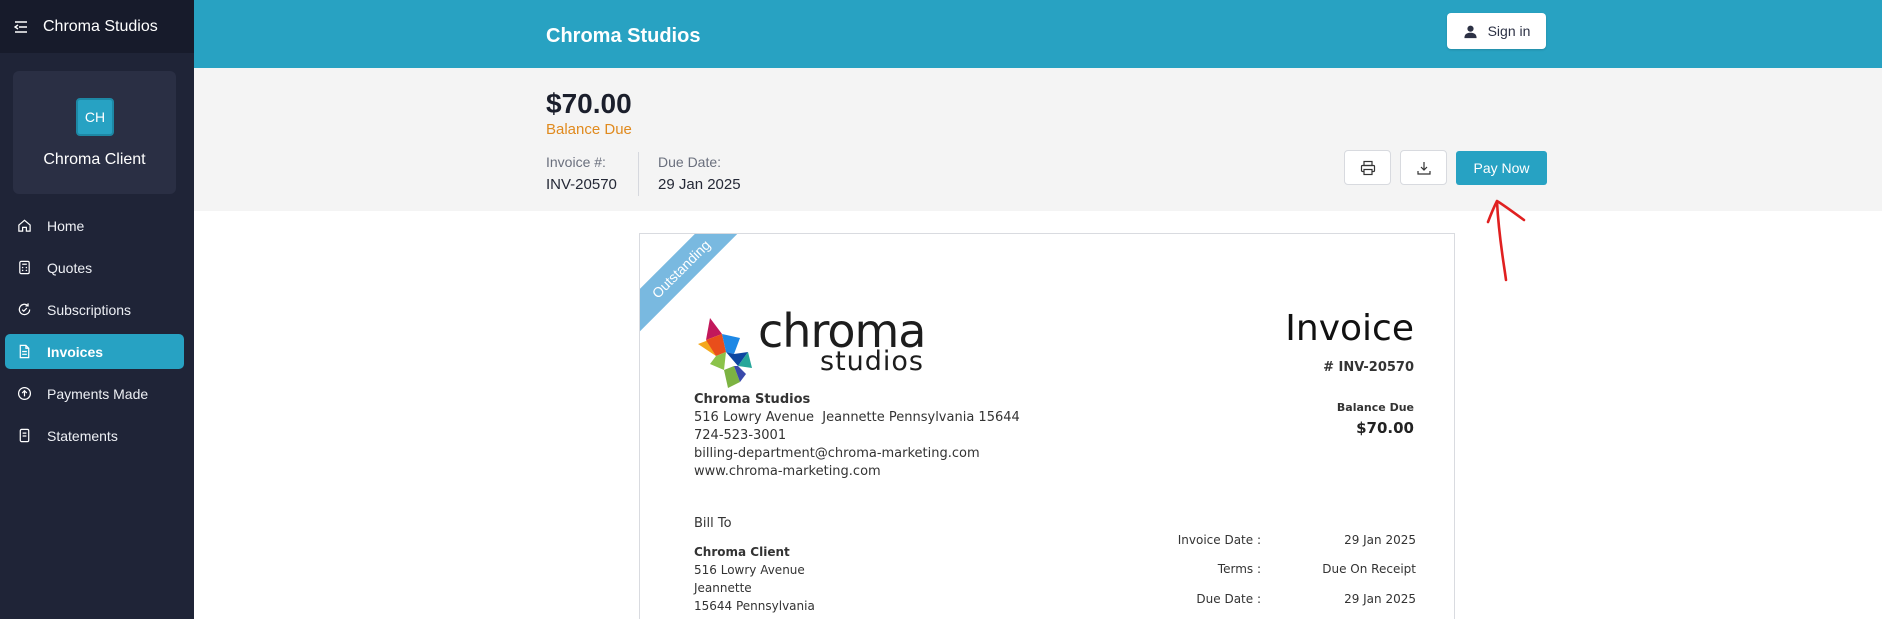 The height and width of the screenshot is (619, 1882). I want to click on meta-divider, so click(638, 174).